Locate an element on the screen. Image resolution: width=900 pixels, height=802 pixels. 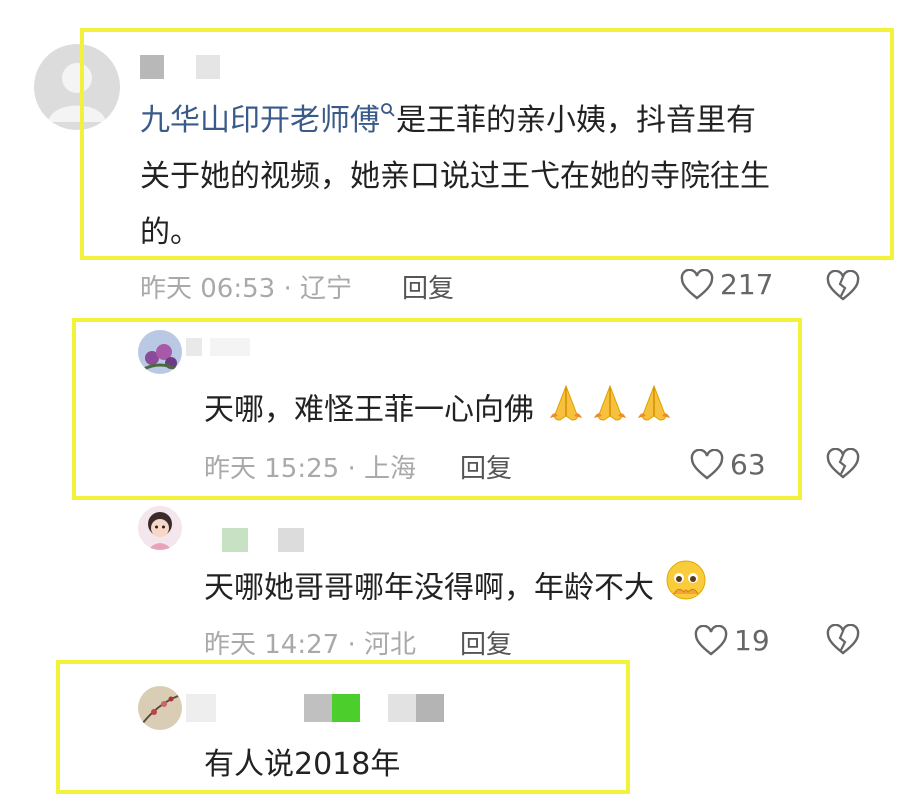
comment-meta-1: 昨天 06:53 · 辽宁 is located at coordinates (246, 289).